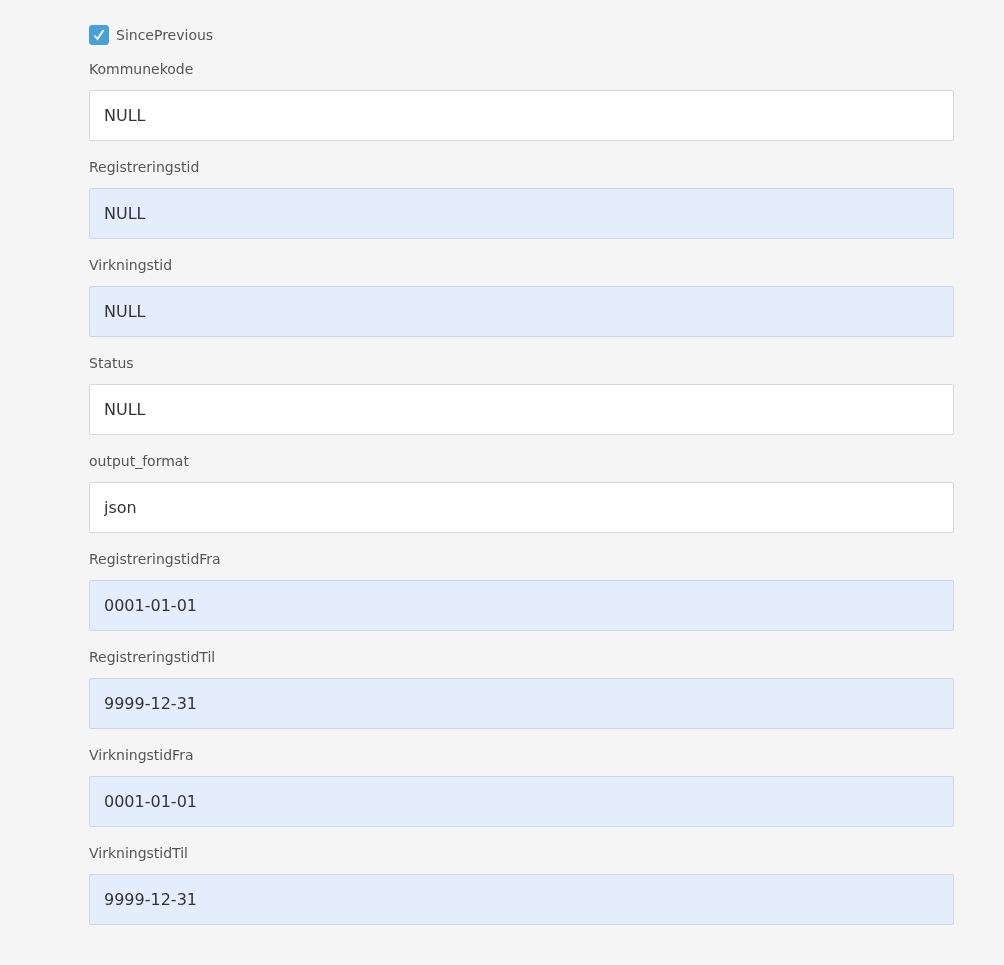 The width and height of the screenshot is (1004, 965). I want to click on checkmark-icon, so click(99, 35).